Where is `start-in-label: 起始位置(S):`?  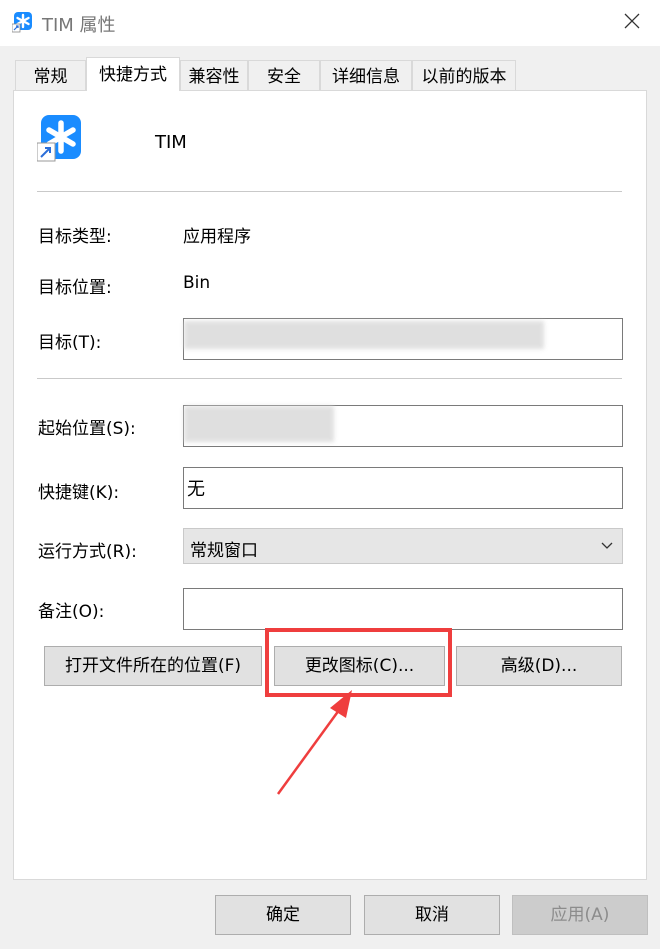 start-in-label: 起始位置(S): is located at coordinates (87, 429).